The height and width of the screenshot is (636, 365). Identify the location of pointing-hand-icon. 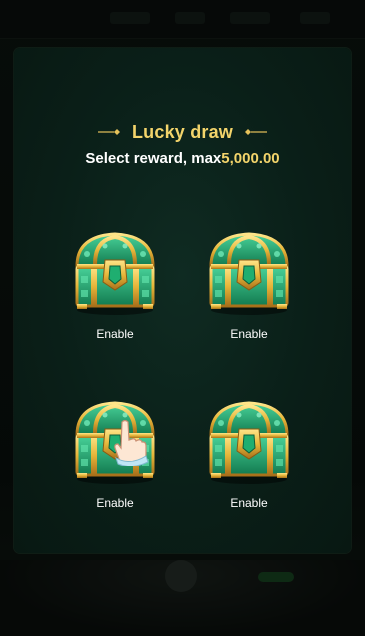
(129, 442).